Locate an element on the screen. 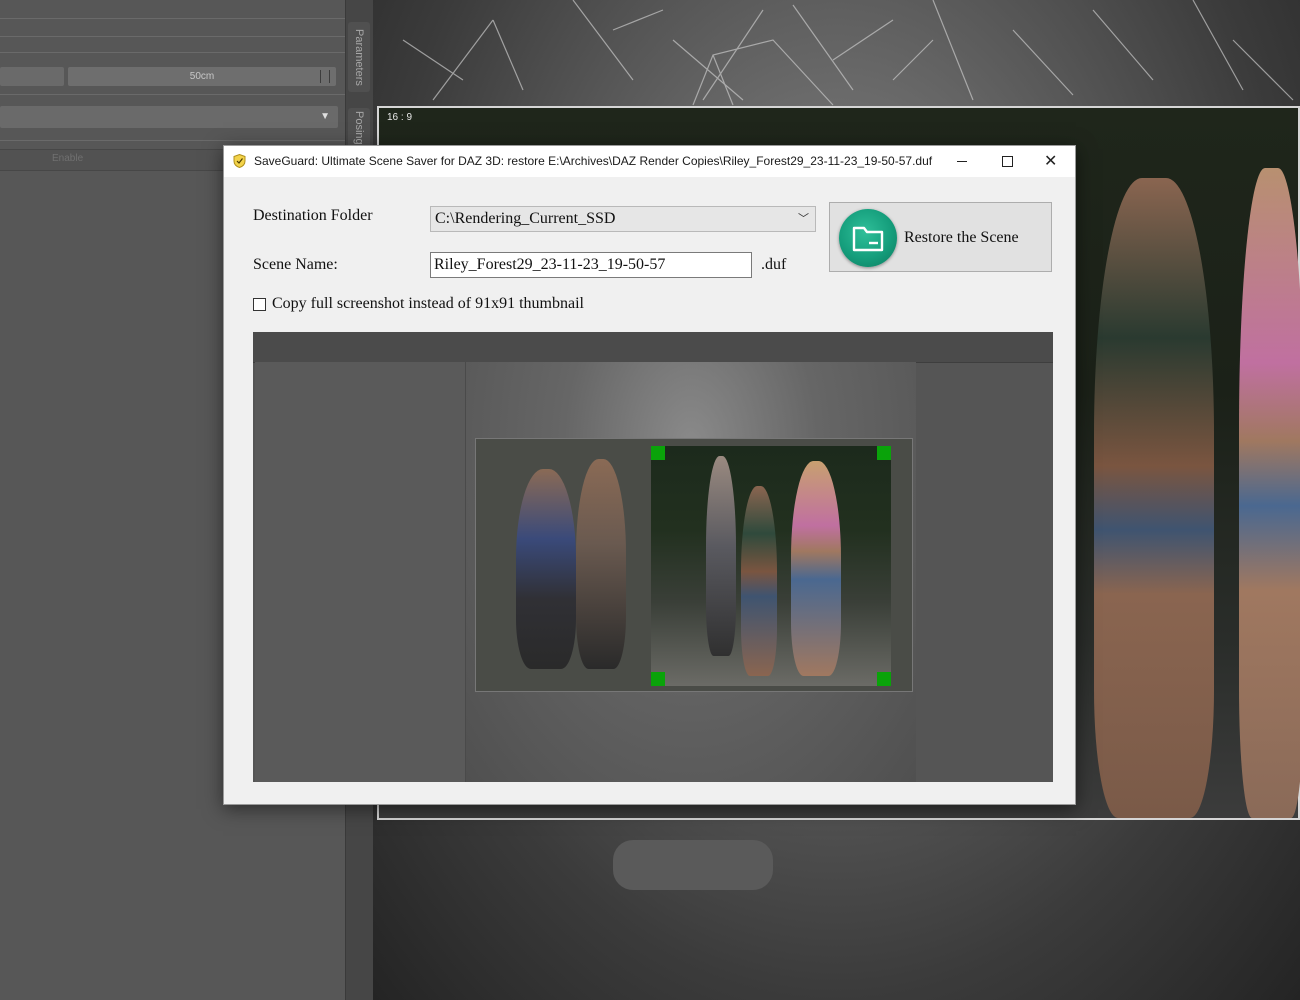 The image size is (1300, 1000). minimize-icon is located at coordinates (962, 161).